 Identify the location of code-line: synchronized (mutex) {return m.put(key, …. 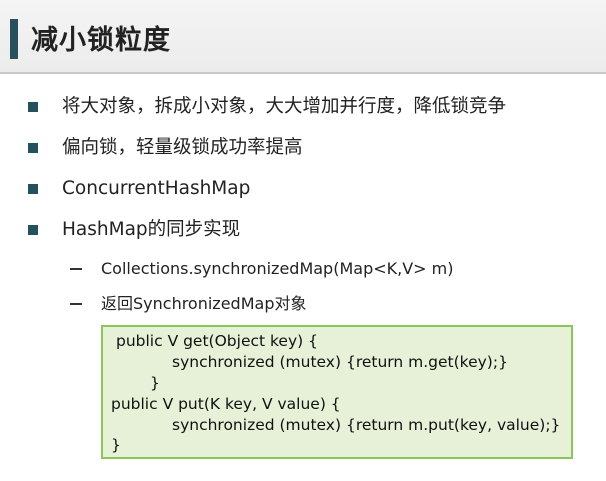
(366, 425).